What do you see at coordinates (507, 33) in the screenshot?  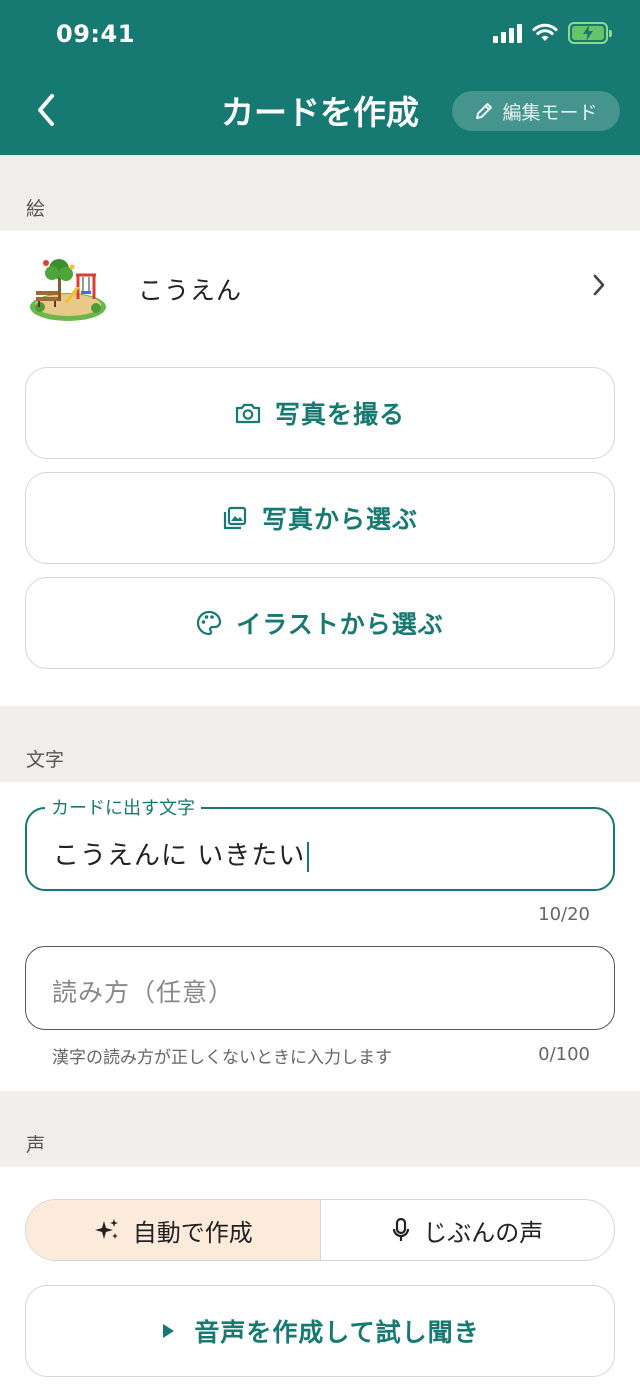 I see `cellular-signal-icon` at bounding box center [507, 33].